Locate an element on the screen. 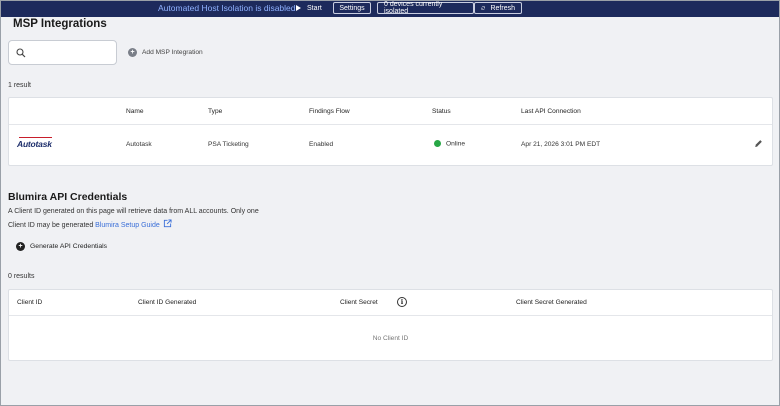  msp-result-count: 1 result is located at coordinates (19, 85).